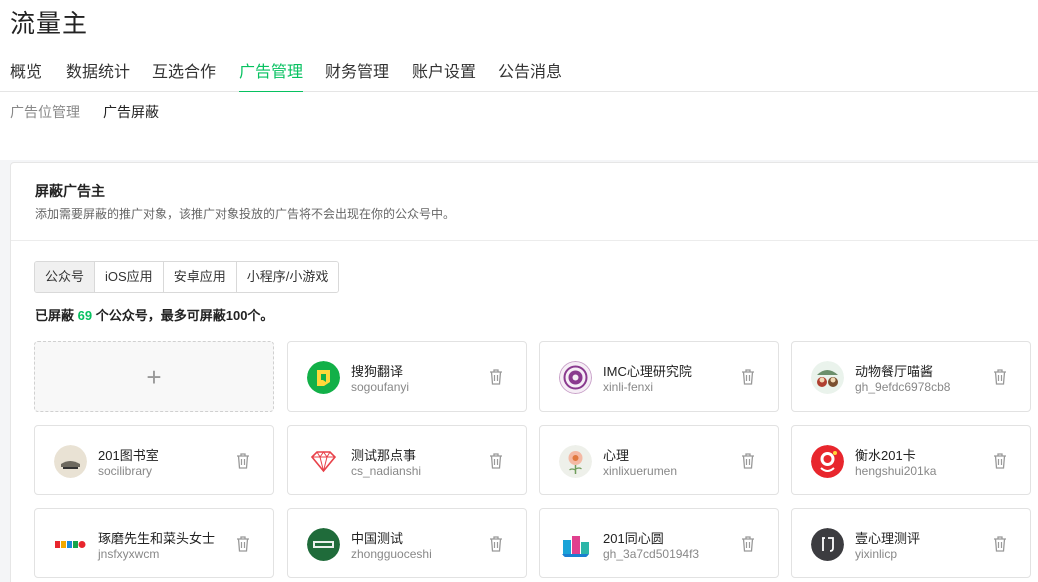  What do you see at coordinates (125, 471) in the screenshot?
I see `account-handle: socilibrary` at bounding box center [125, 471].